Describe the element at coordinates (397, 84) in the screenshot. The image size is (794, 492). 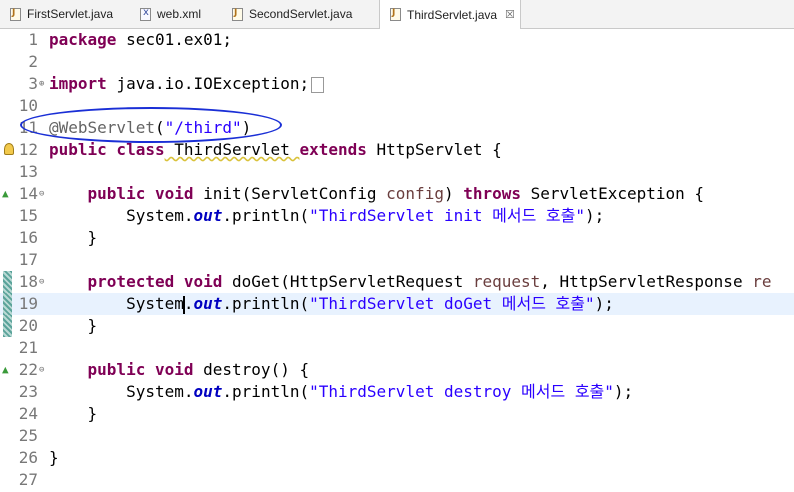
I see `code-line: 3 ⊕ import java.io.IOException;` at that location.